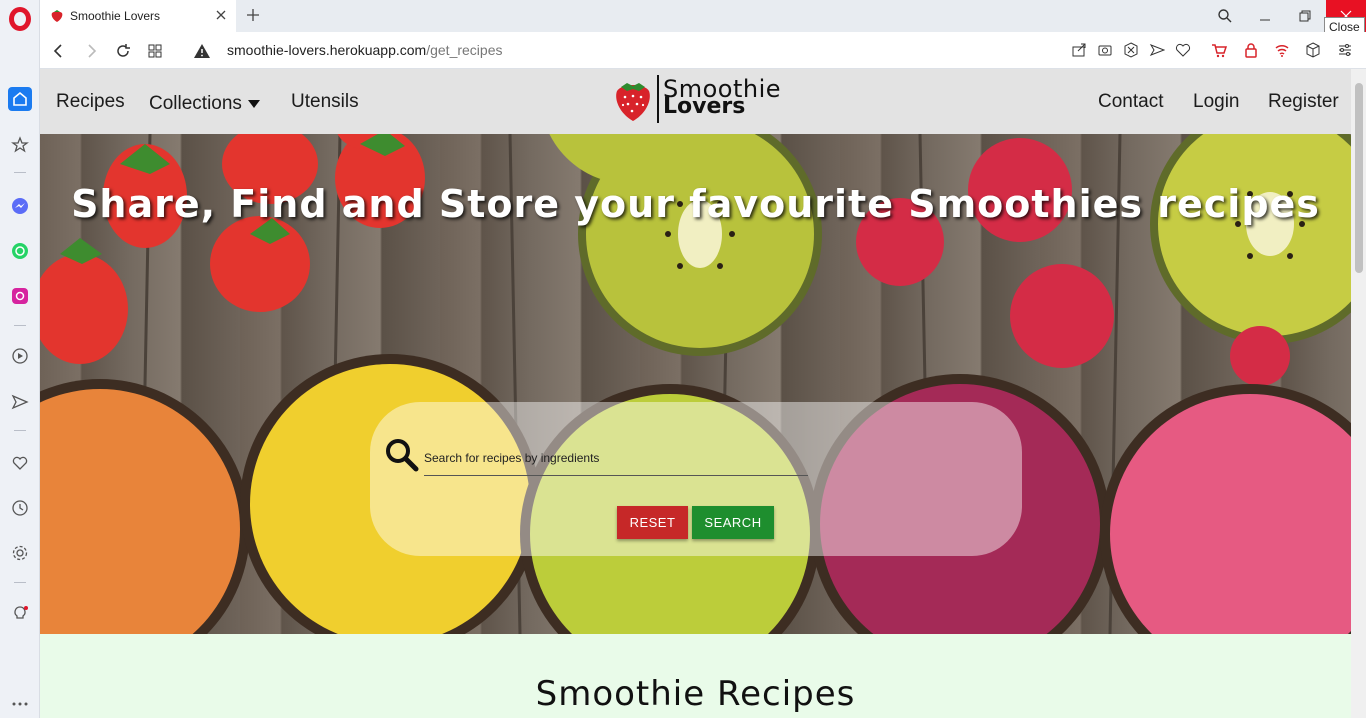 This screenshot has height=718, width=1366. Describe the element at coordinates (155, 51) in the screenshot. I see `tab-grid-icon` at that location.